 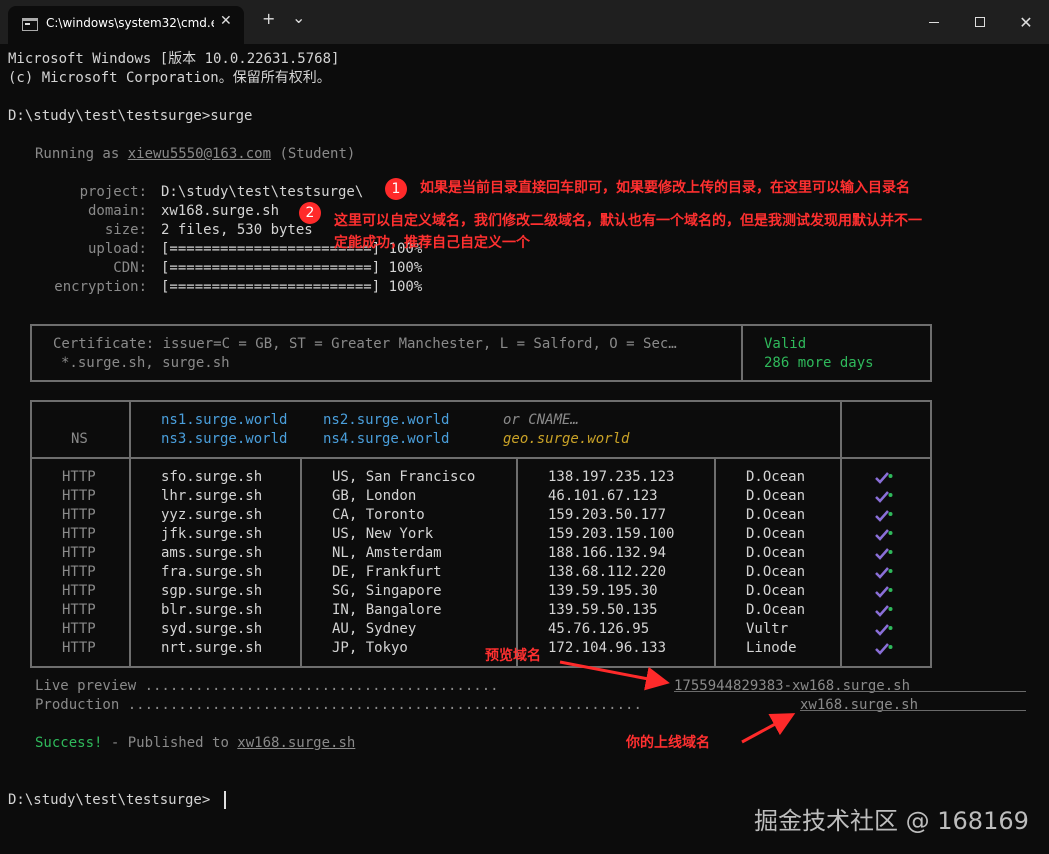 I want to click on annotation-arrows, so click(x=677, y=702).